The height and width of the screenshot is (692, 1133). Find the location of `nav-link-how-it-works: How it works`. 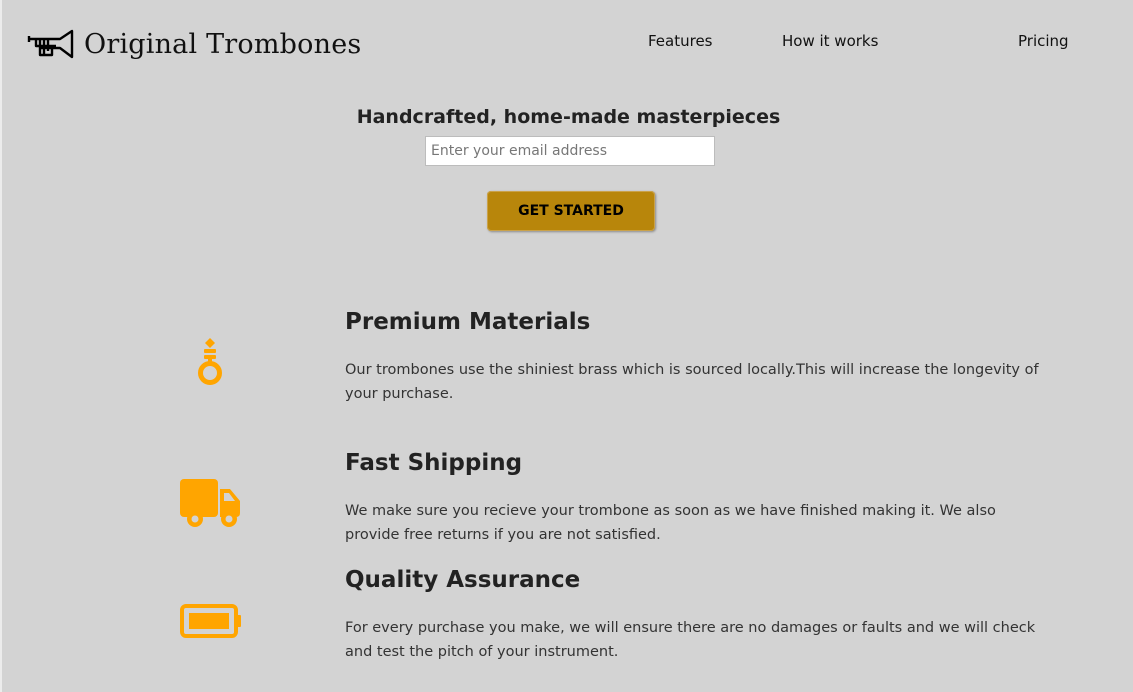

nav-link-how-it-works: How it works is located at coordinates (830, 41).